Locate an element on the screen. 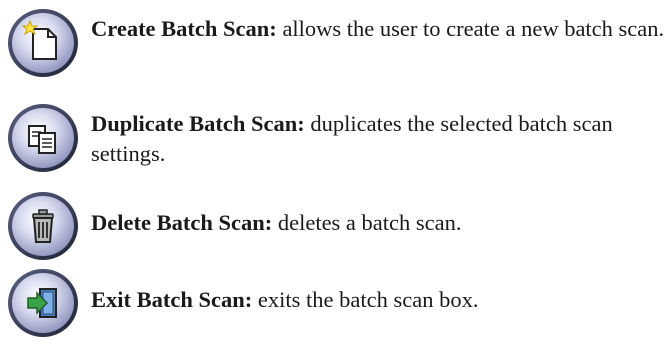 This screenshot has width=672, height=347. delete-batch-scan-button is located at coordinates (43, 226).